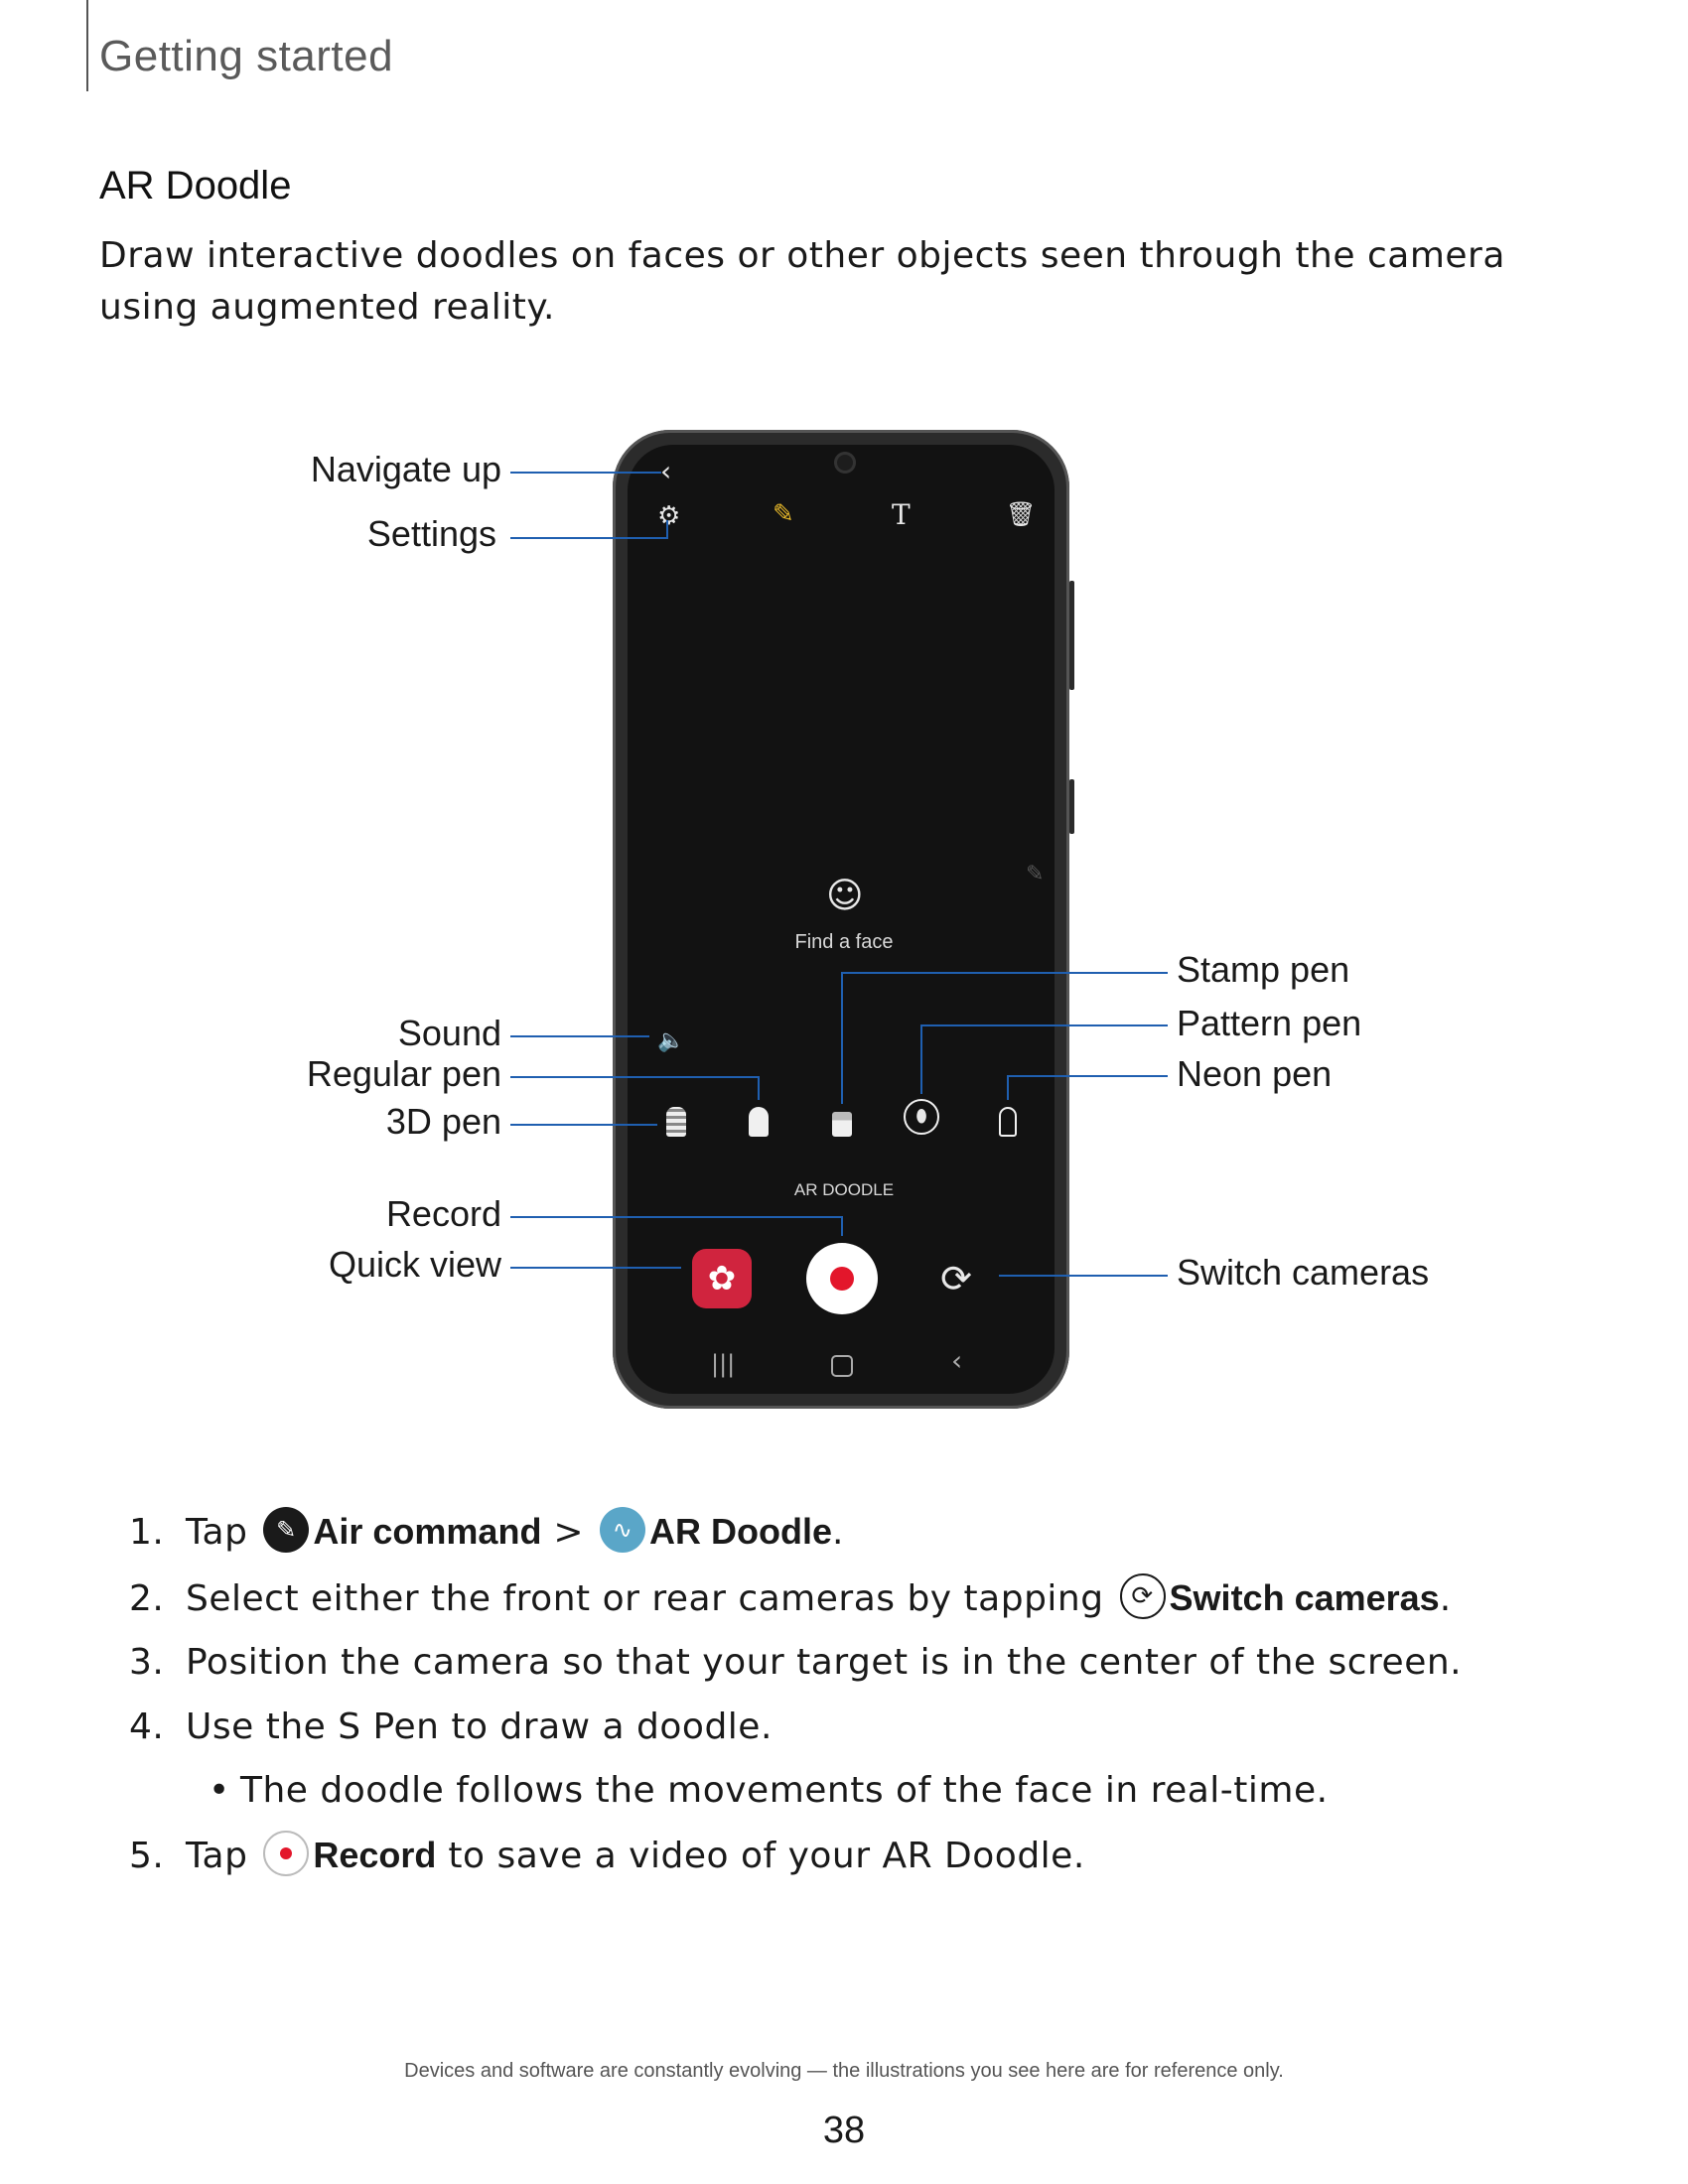 This screenshot has height=2184, width=1688. What do you see at coordinates (443, 1213) in the screenshot?
I see `callout-record: Record` at bounding box center [443, 1213].